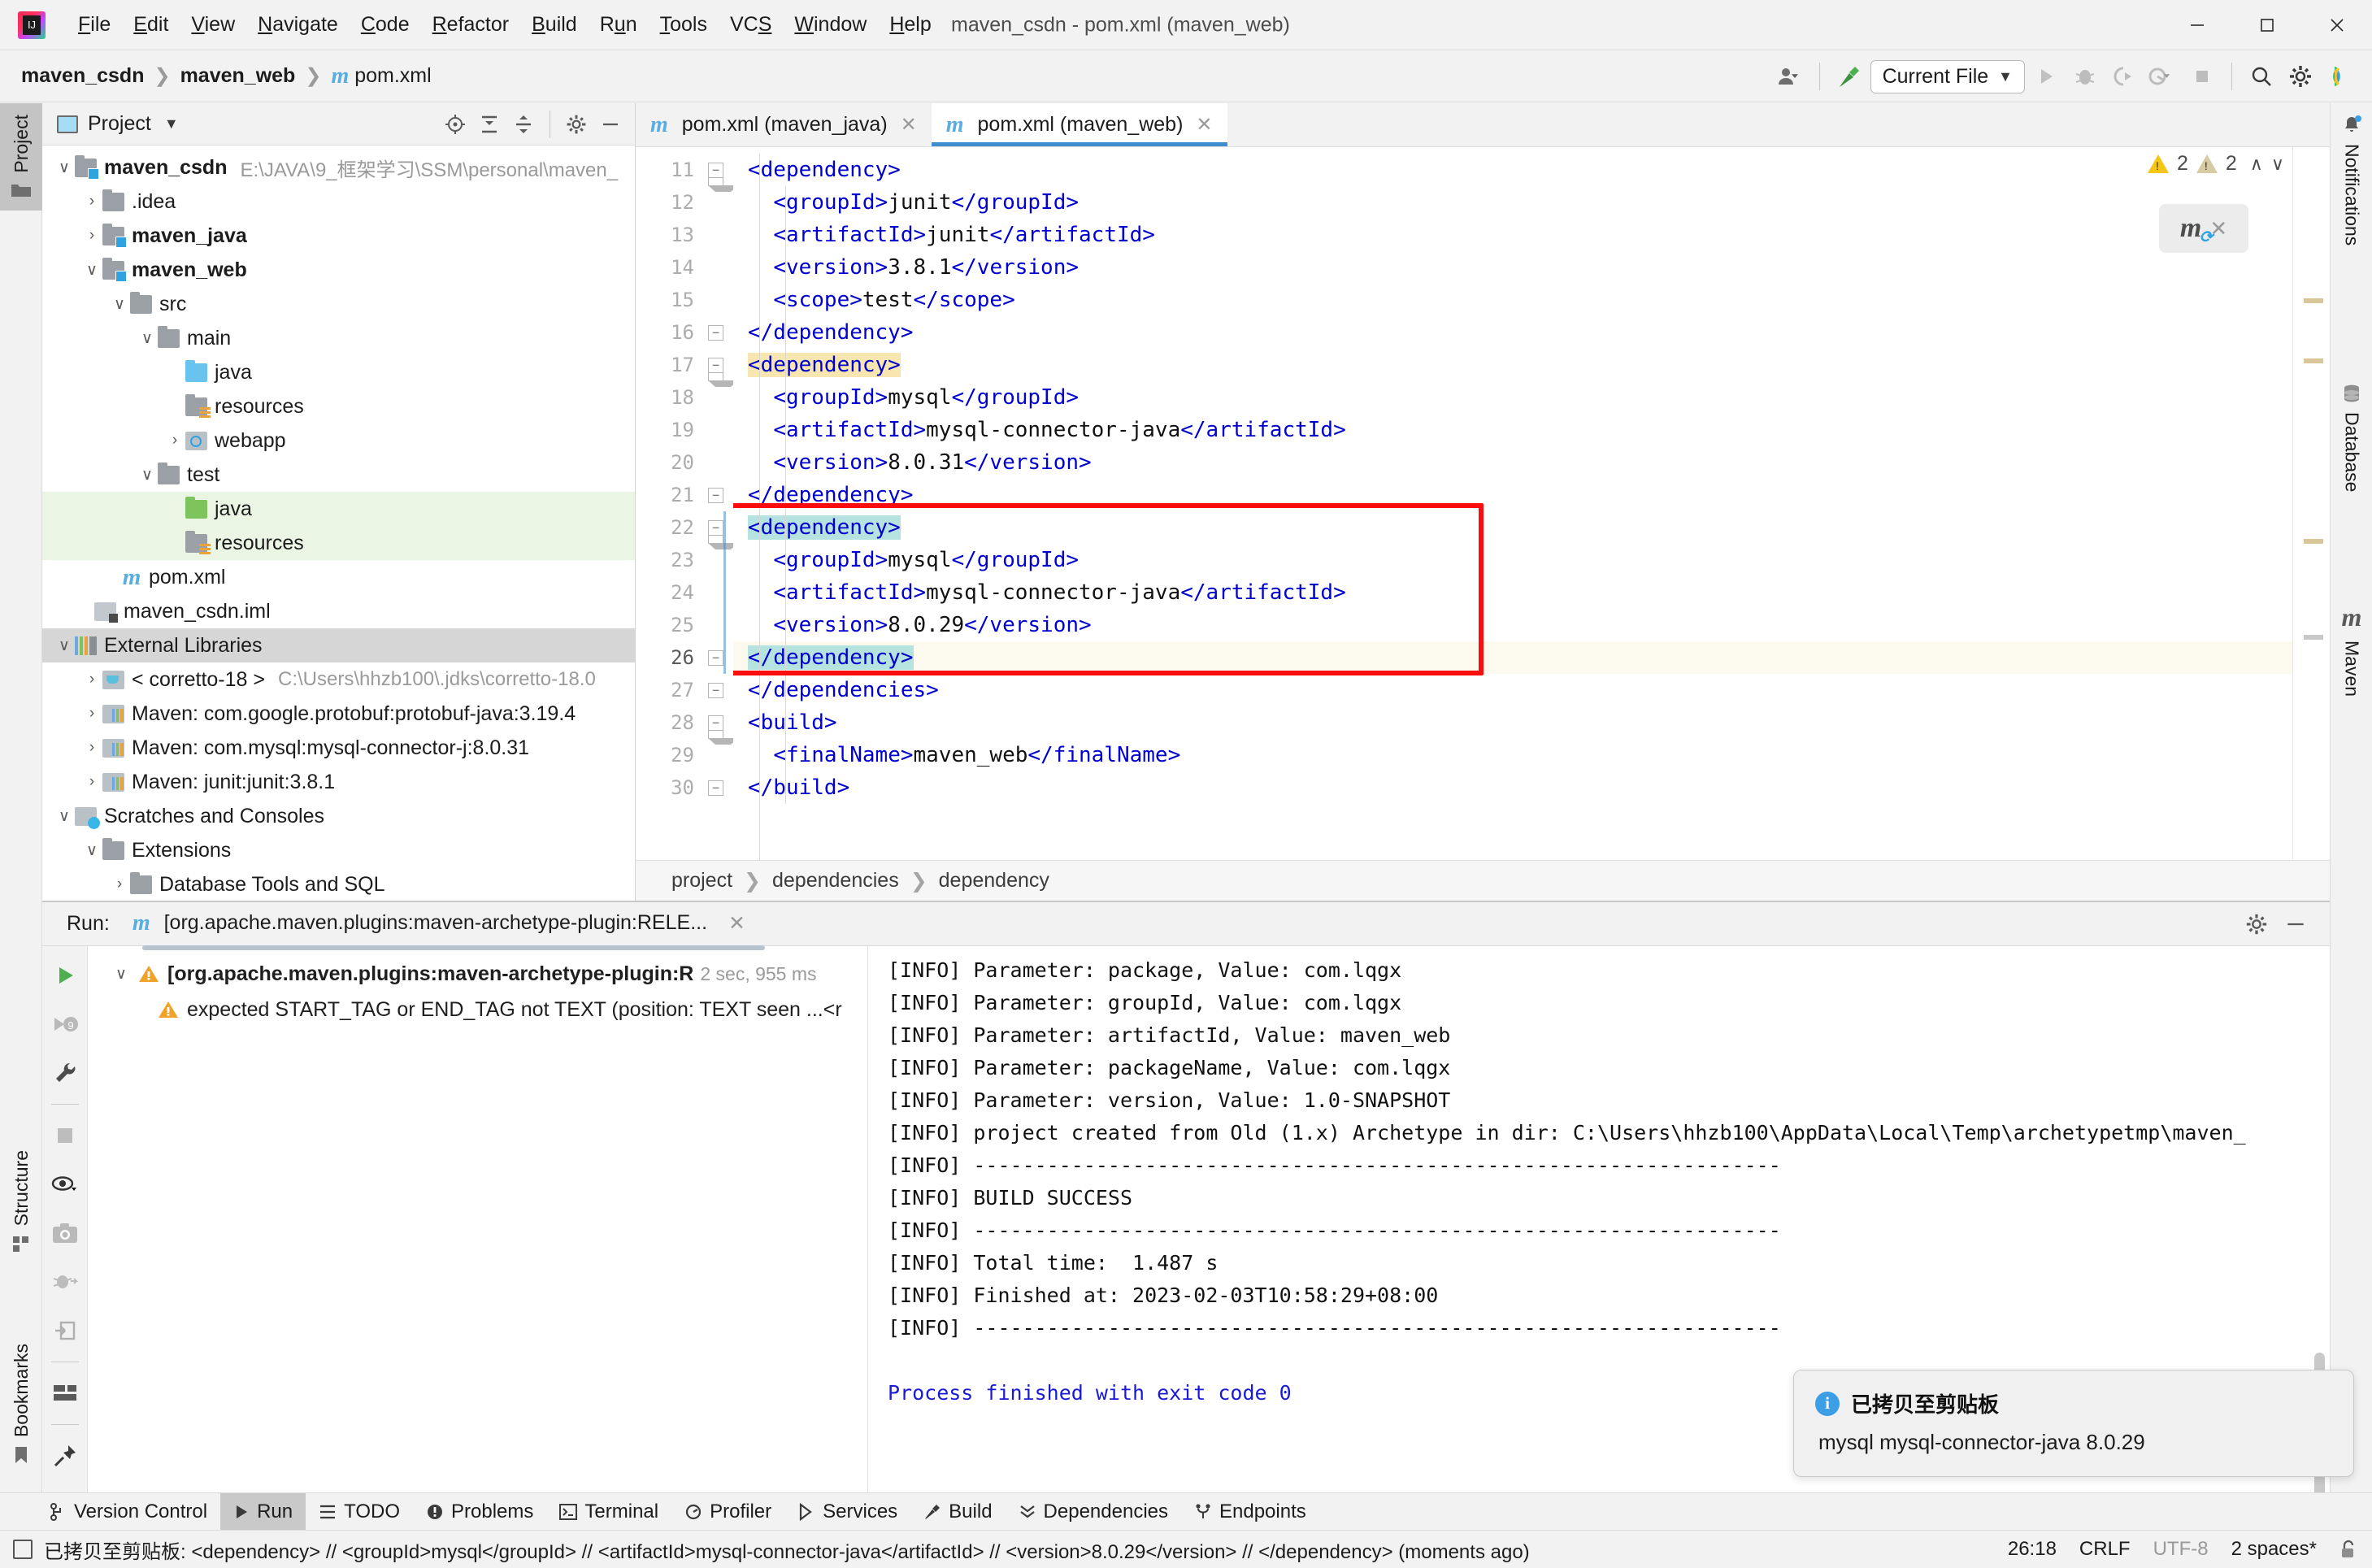 The width and height of the screenshot is (2372, 1568). I want to click on menu-vcs: VCS, so click(751, 24).